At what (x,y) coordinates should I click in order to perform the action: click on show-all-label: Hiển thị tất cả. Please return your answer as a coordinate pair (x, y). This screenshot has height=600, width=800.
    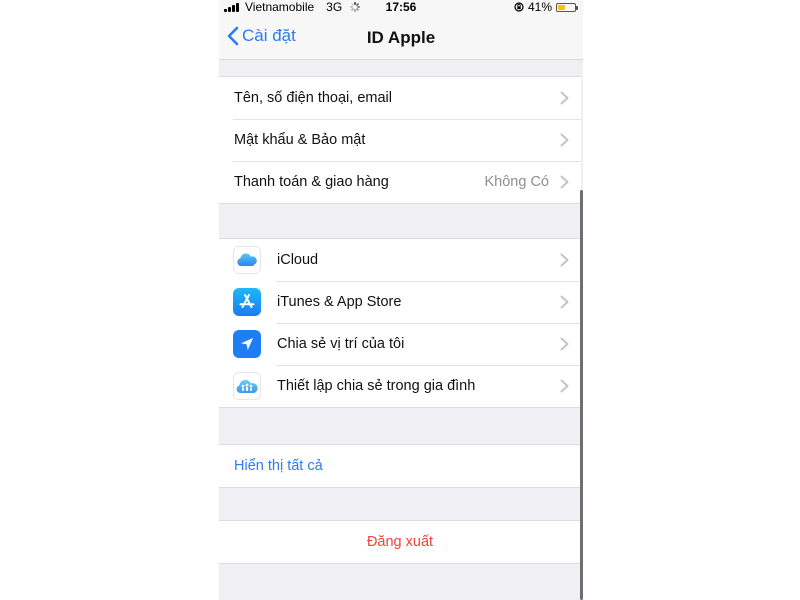
    Looking at the image, I should click on (278, 466).